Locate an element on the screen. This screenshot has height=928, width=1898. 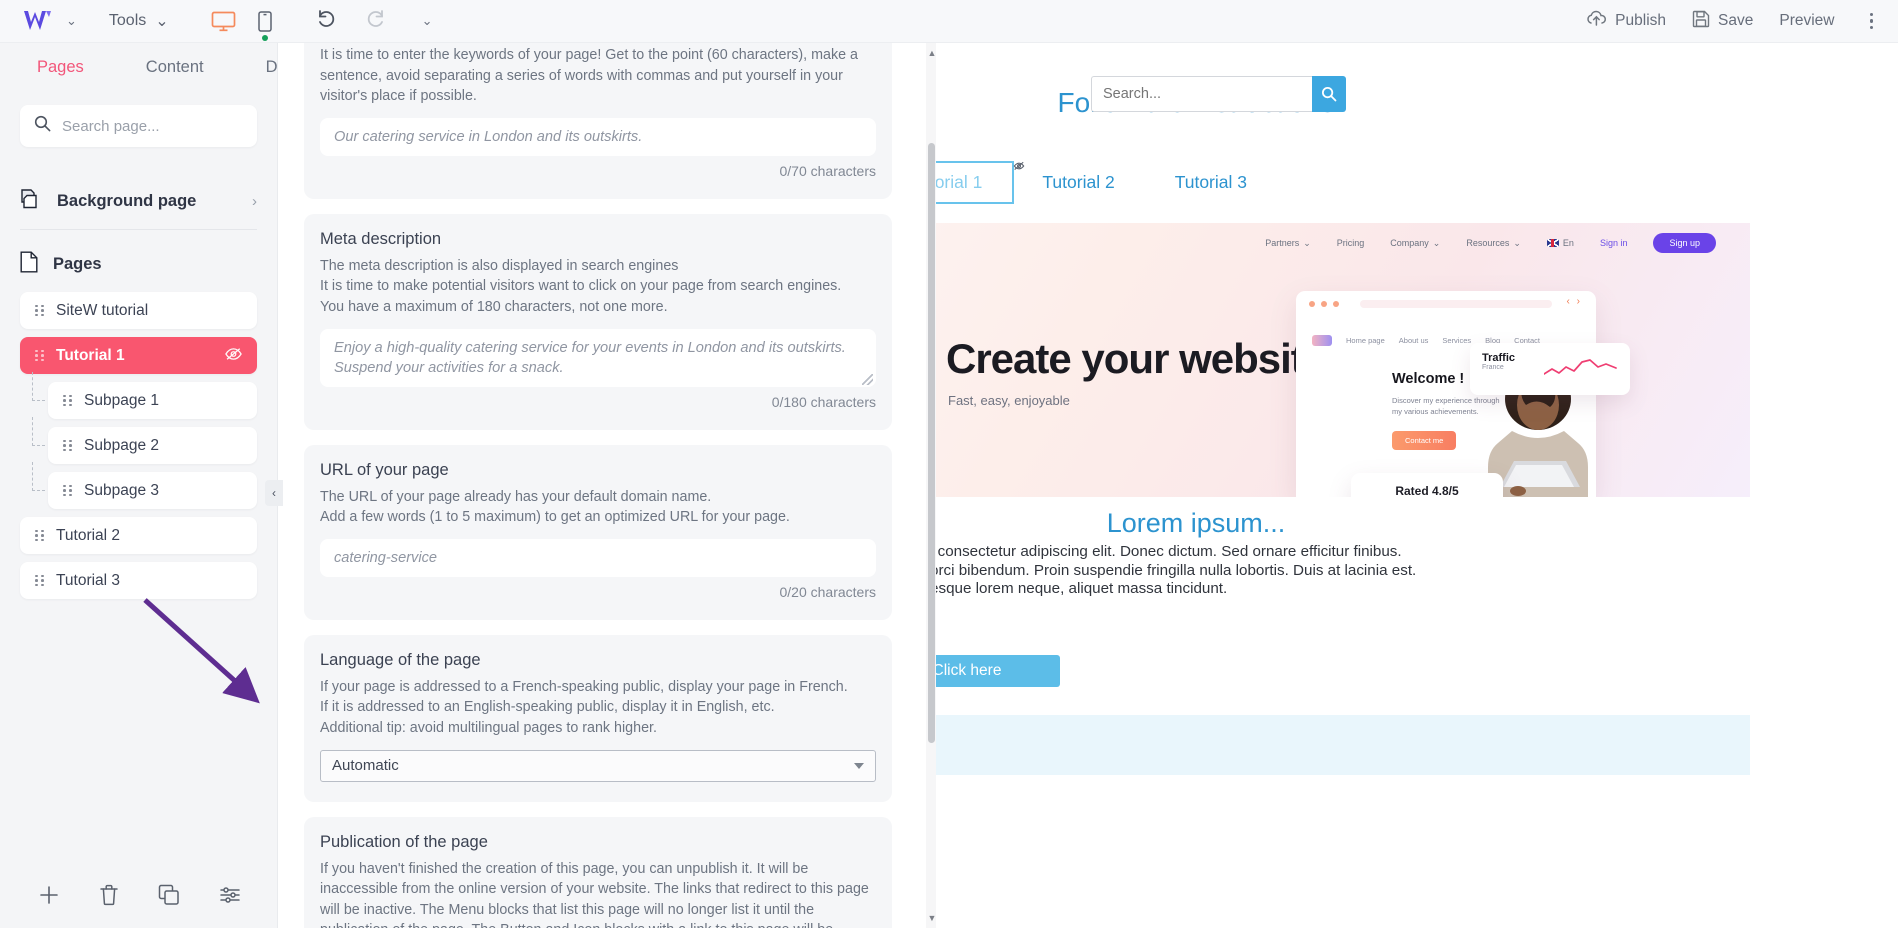
delete-page-icon is located at coordinates (109, 897).